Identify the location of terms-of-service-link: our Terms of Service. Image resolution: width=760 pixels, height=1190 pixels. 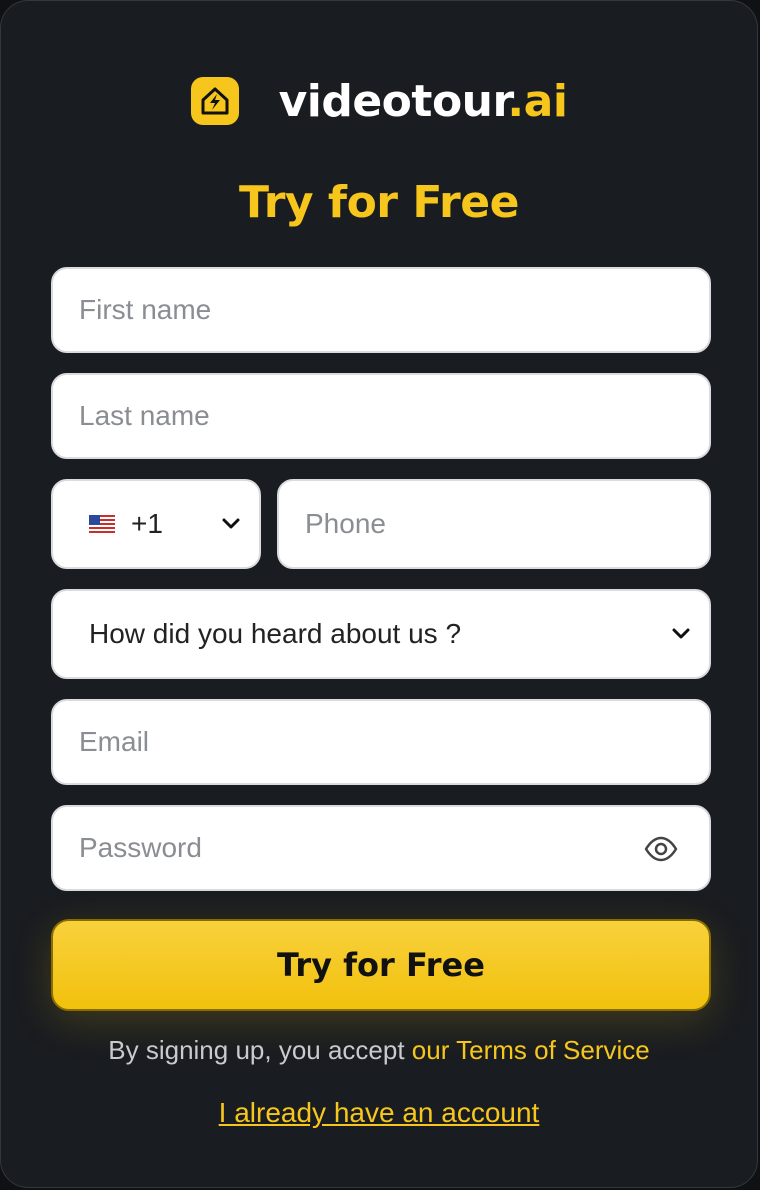
(531, 1050).